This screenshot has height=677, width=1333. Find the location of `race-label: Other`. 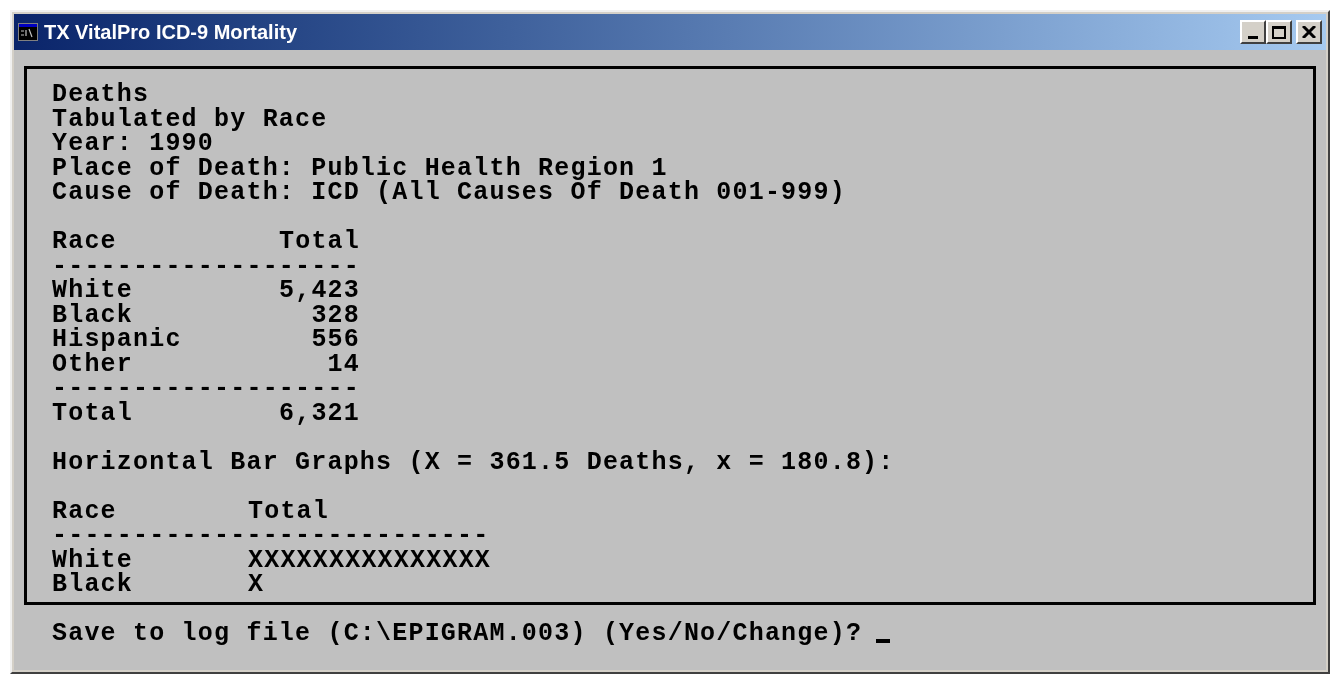

race-label: Other is located at coordinates (92, 364).